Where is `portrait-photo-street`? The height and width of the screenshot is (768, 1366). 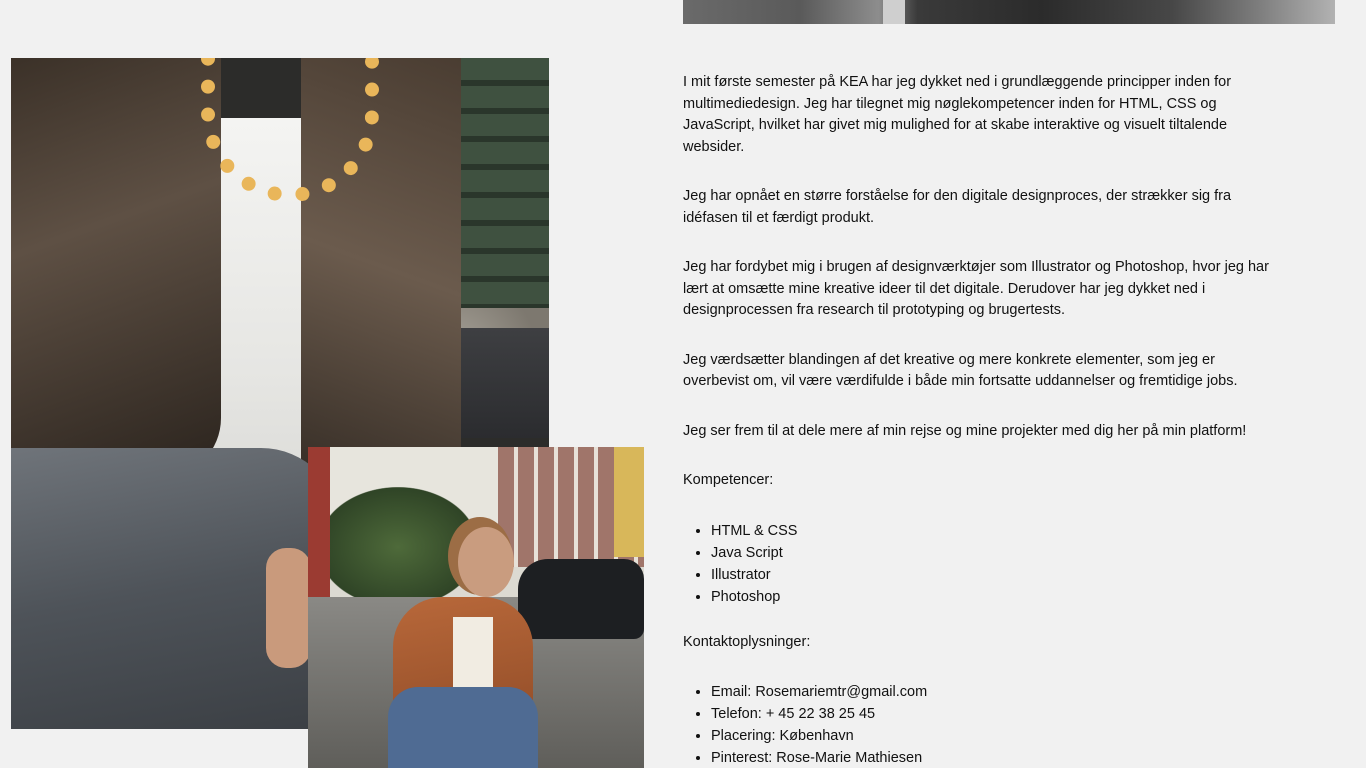 portrait-photo-street is located at coordinates (476, 607).